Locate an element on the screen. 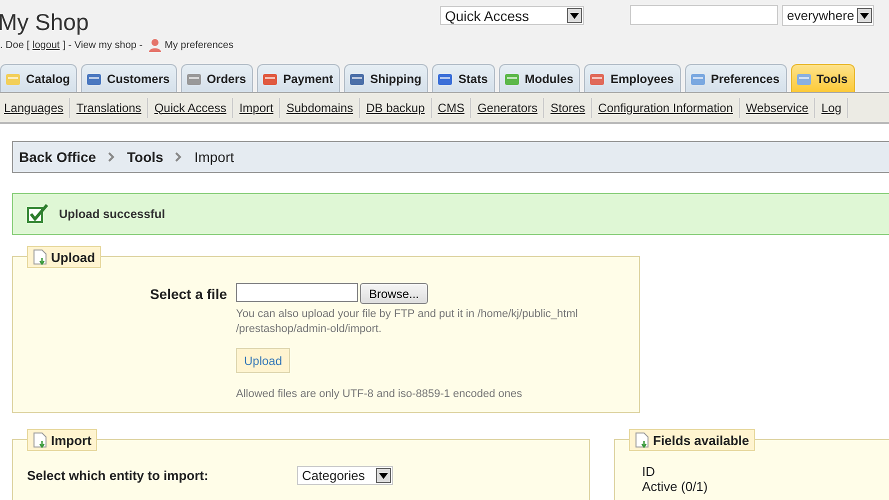 The height and width of the screenshot is (500, 889). shop-title: My Shop is located at coordinates (45, 22).